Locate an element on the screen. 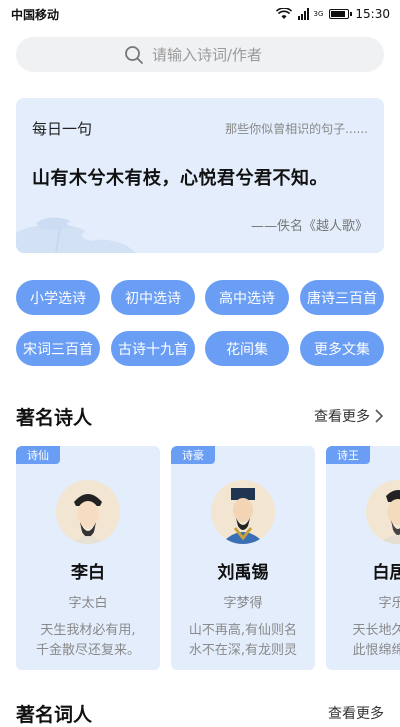  tag-tang-300: 唐诗三百首 is located at coordinates (342, 297).